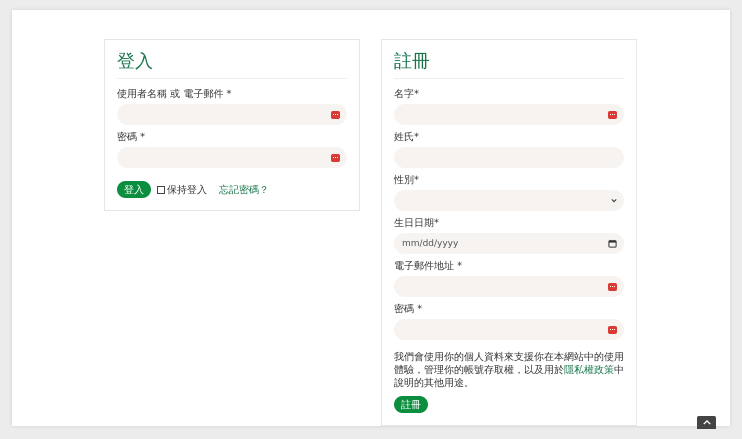 The width and height of the screenshot is (742, 439). I want to click on privacy-policy-link: 隱私權政策, so click(589, 370).